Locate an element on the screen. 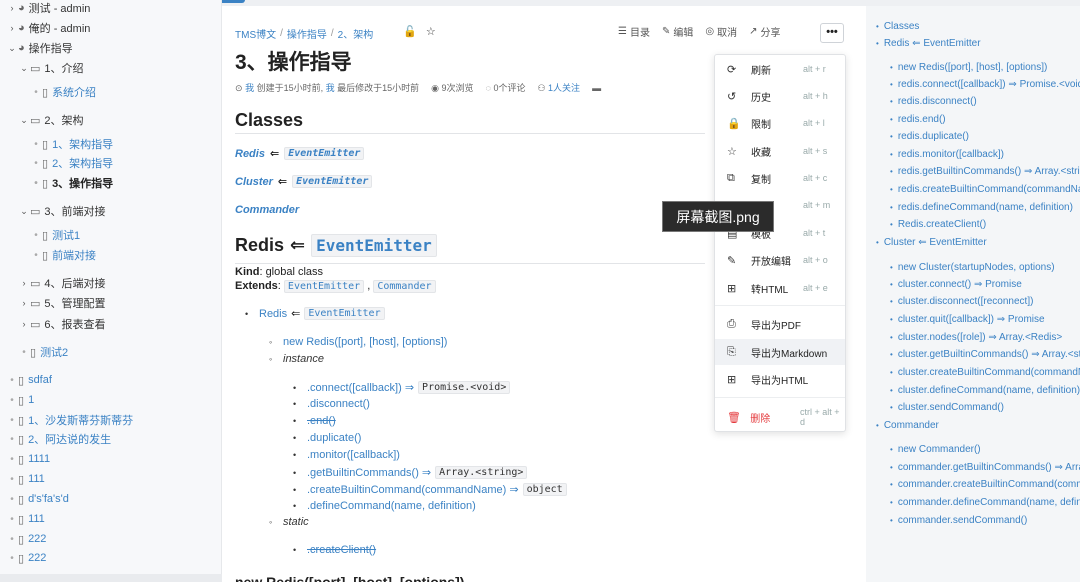 The width and height of the screenshot is (1080, 582). method-link: .disconnect() is located at coordinates (338, 404).